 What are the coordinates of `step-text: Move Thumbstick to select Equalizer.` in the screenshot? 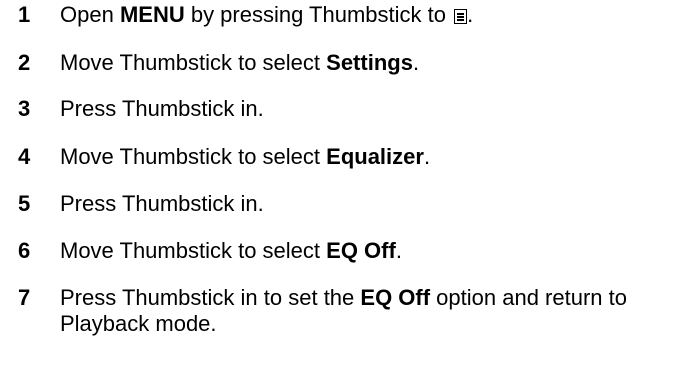 It's located at (245, 157).